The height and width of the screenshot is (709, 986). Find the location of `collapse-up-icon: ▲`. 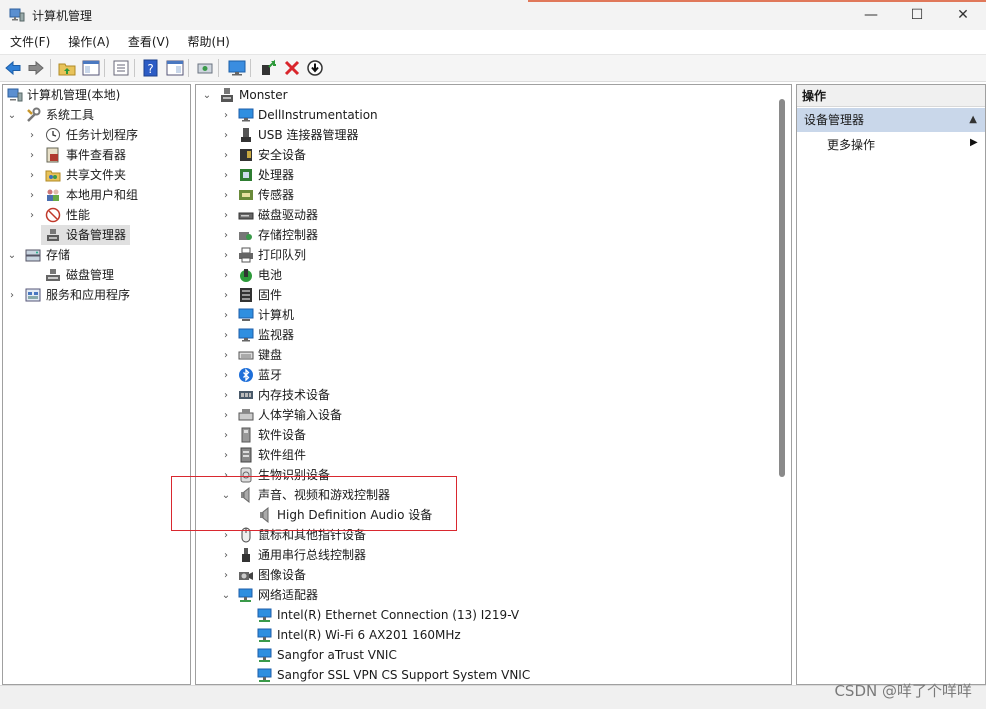

collapse-up-icon: ▲ is located at coordinates (973, 120).